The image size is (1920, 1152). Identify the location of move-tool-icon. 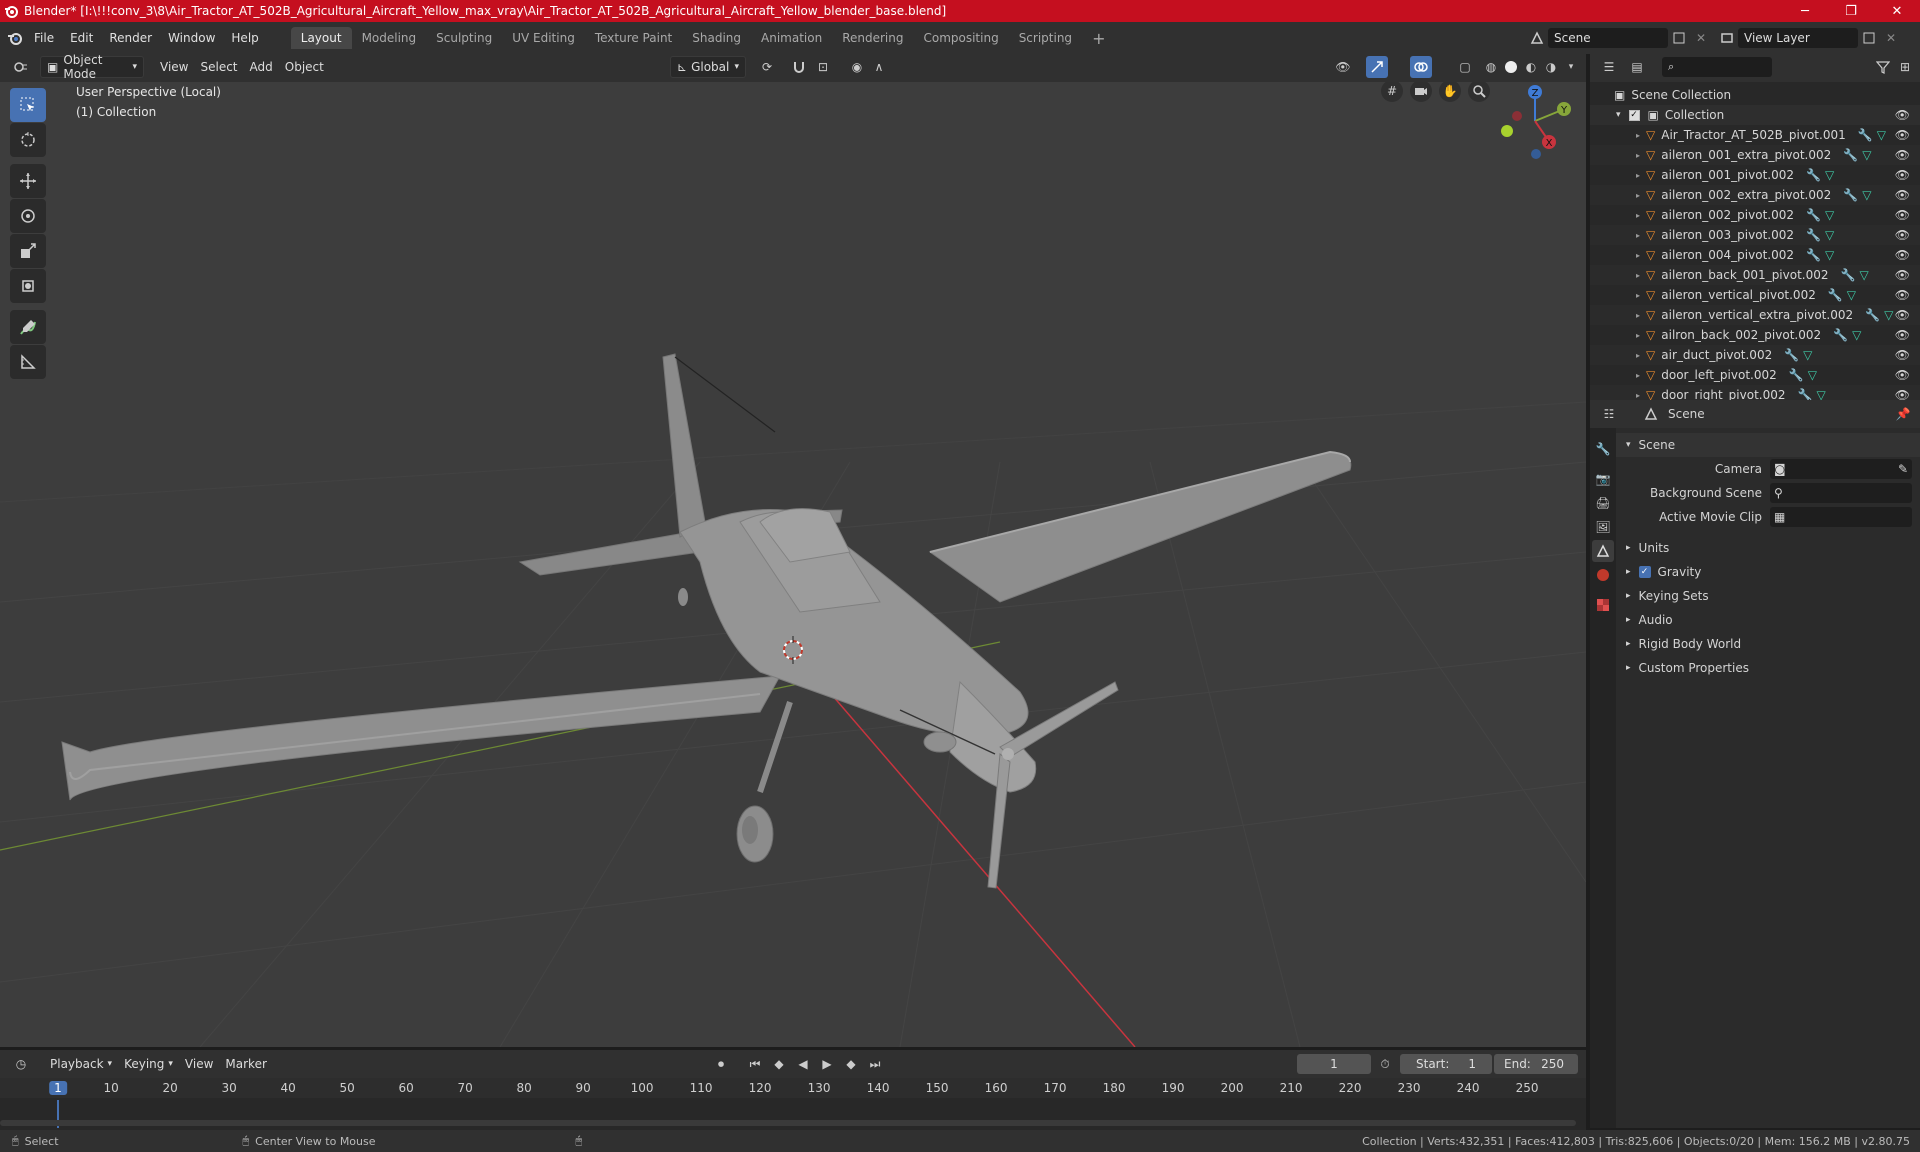
(28, 181).